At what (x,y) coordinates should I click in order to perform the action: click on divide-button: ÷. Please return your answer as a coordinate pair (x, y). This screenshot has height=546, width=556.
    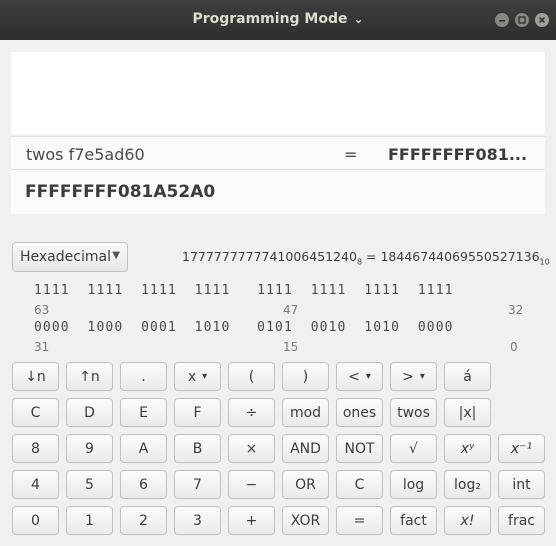
    Looking at the image, I should click on (251, 412).